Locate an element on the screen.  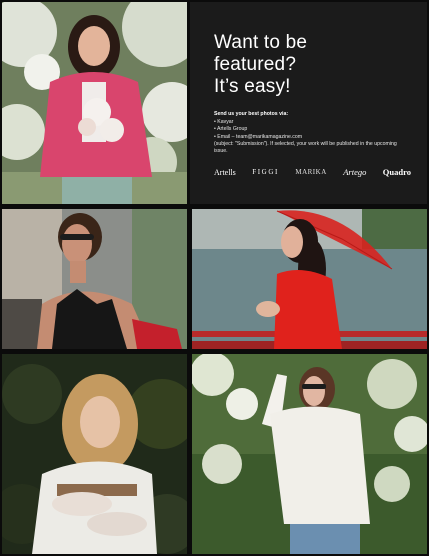
headline-line-3: It’s easy! is located at coordinates (252, 86).